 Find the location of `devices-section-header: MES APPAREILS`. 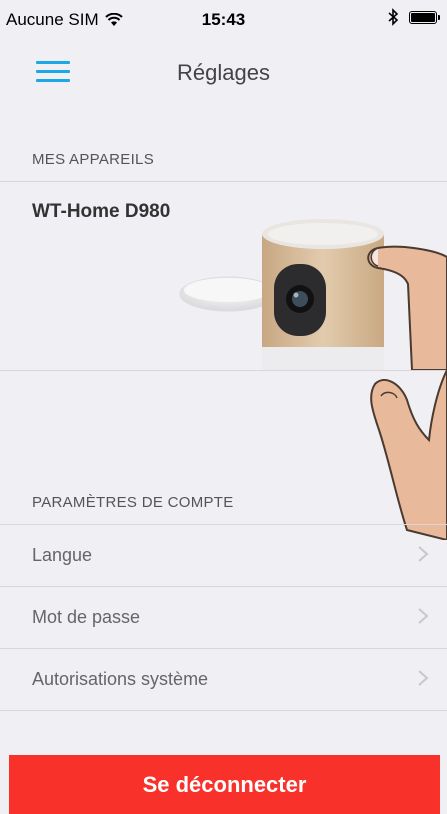

devices-section-header: MES APPAREILS is located at coordinates (93, 159).